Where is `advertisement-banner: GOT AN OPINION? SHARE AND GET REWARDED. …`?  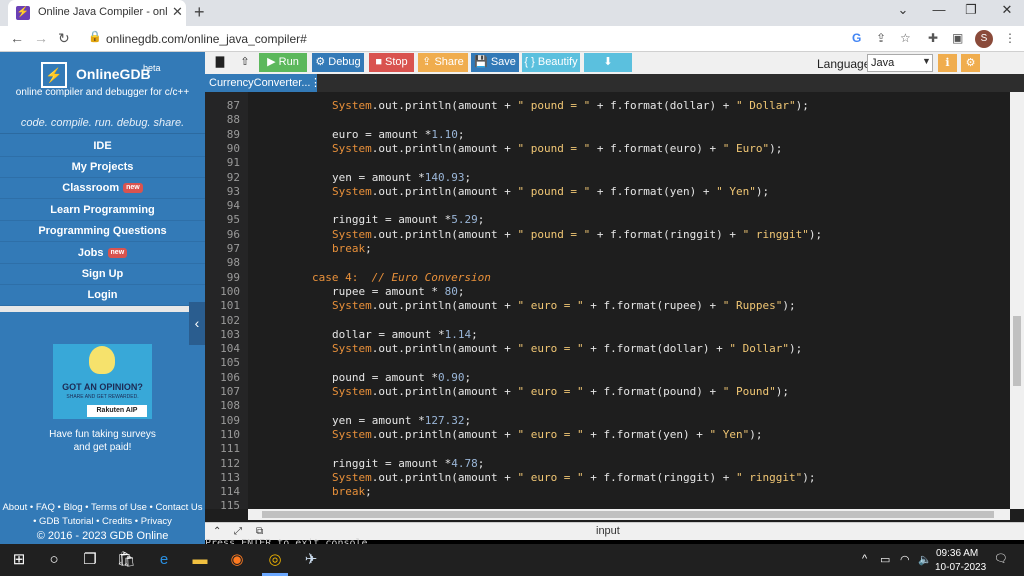
advertisement-banner: GOT AN OPINION? SHARE AND GET REWARDED. … is located at coordinates (102, 381).